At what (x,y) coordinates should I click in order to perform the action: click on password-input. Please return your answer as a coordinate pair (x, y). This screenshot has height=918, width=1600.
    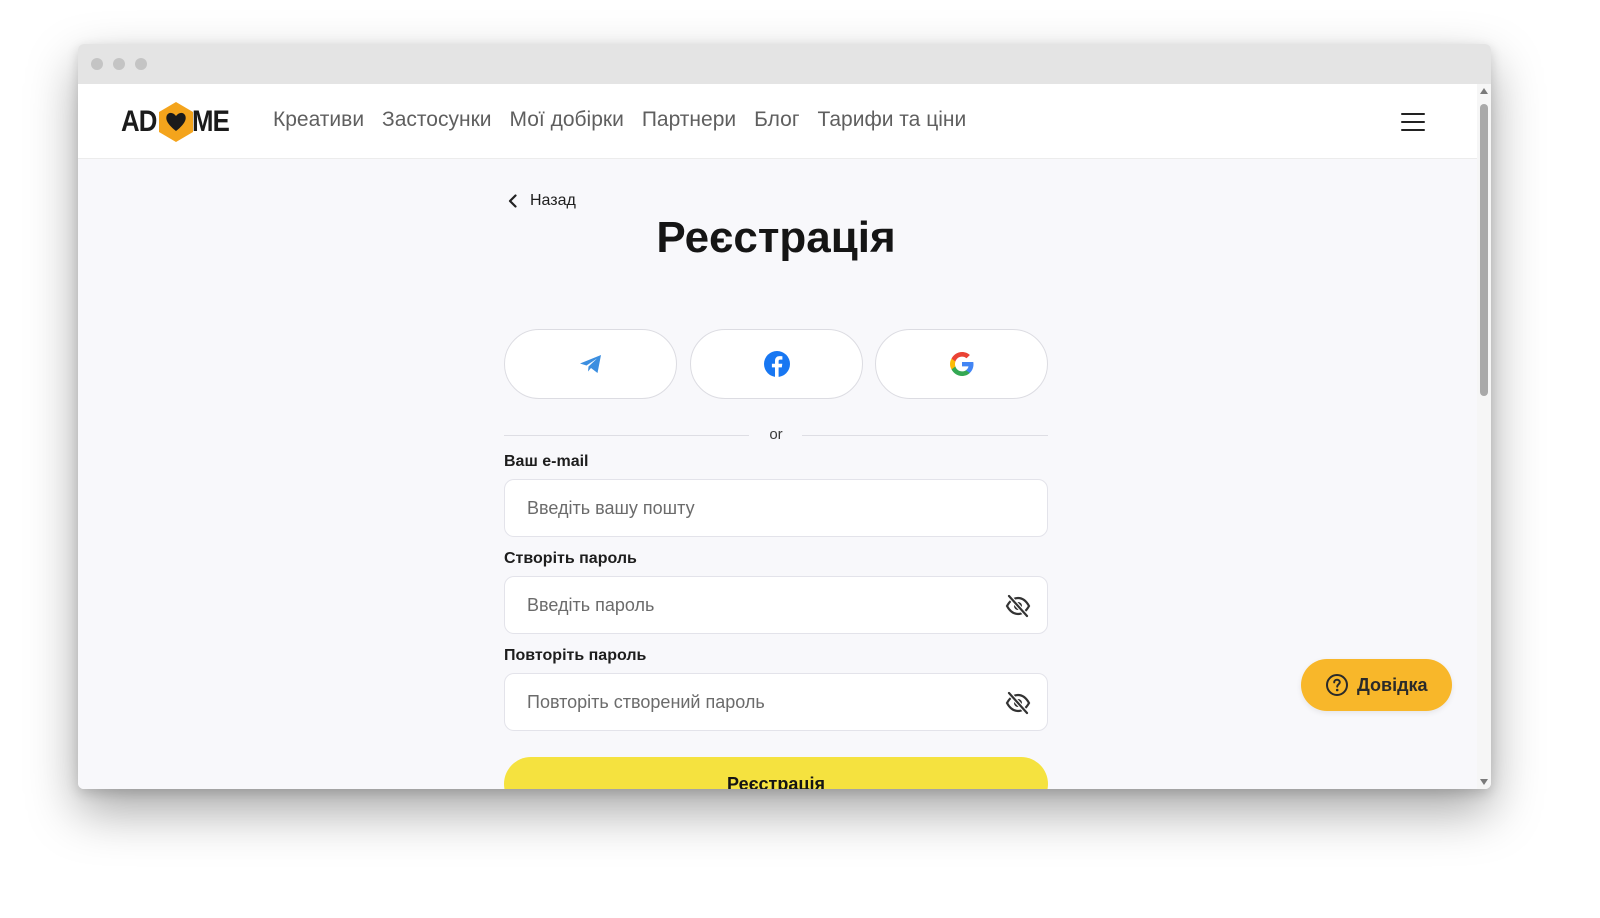
    Looking at the image, I should click on (757, 605).